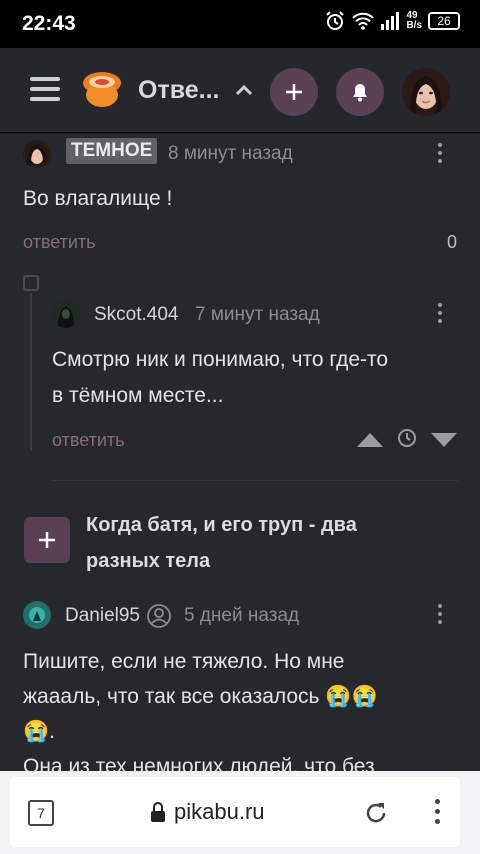 The image size is (480, 854). Describe the element at coordinates (414, 25) in the screenshot. I see `network-speed-unit: B/s` at that location.